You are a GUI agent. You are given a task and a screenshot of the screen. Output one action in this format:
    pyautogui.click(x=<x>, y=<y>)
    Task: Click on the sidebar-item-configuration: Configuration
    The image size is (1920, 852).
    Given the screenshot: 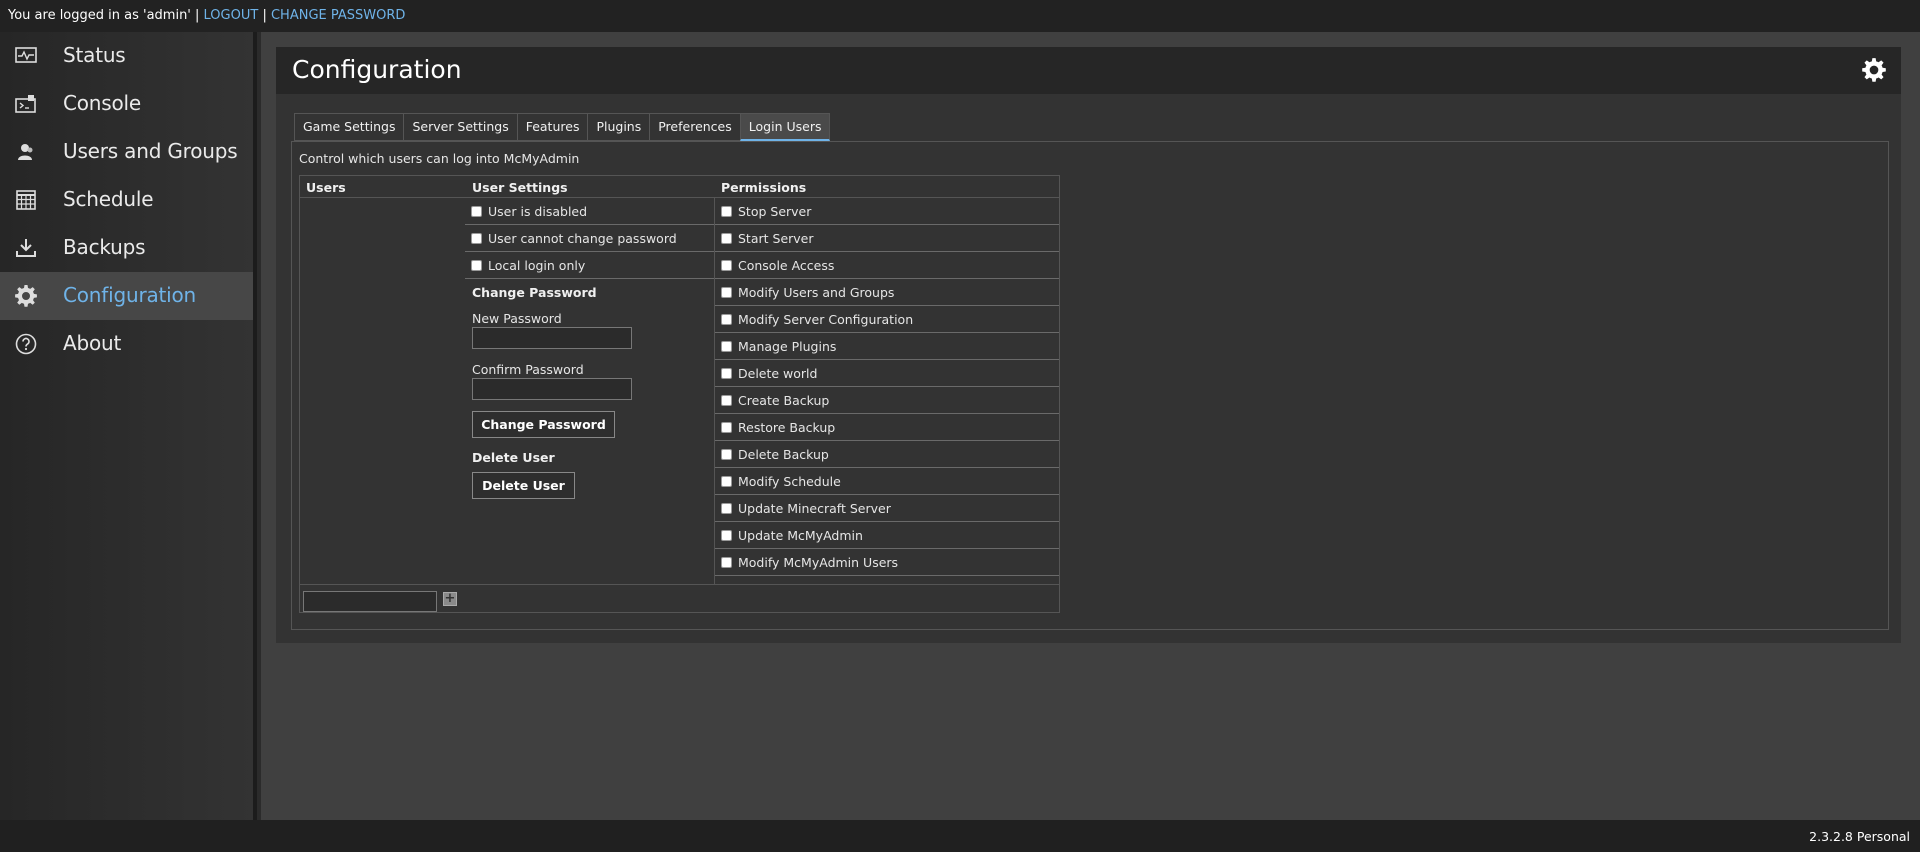 What is the action you would take?
    pyautogui.click(x=126, y=296)
    